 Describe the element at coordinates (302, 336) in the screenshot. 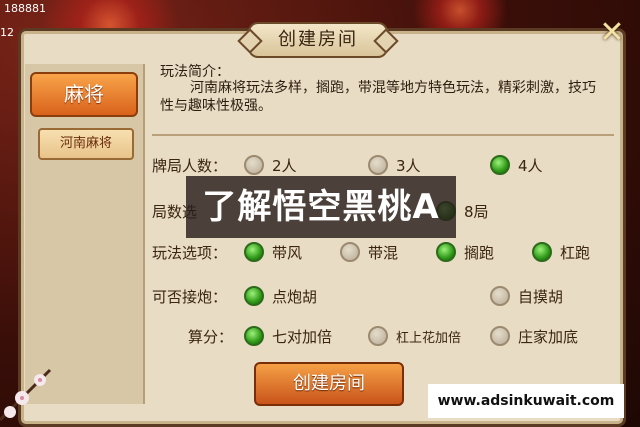

I see `option-label: 七对加倍` at that location.